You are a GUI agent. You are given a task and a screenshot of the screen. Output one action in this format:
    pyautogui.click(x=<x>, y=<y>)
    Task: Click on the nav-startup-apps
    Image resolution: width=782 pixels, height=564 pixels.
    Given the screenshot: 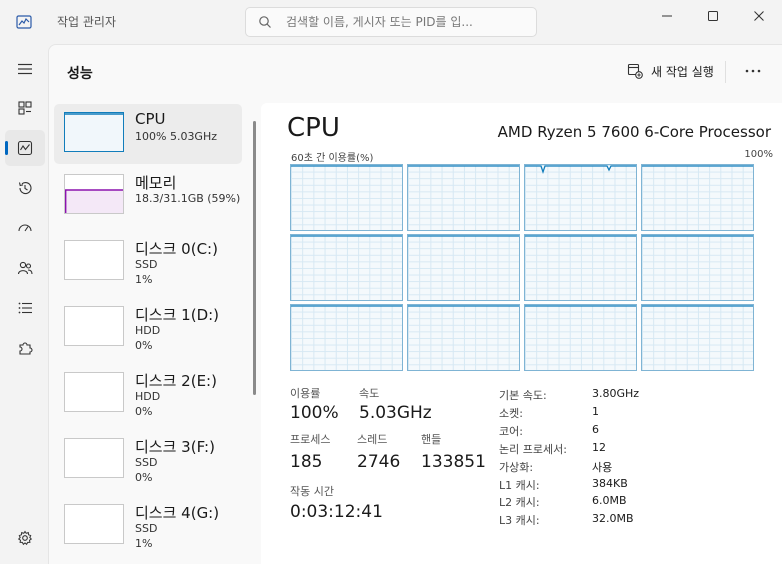 What is the action you would take?
    pyautogui.click(x=25, y=228)
    